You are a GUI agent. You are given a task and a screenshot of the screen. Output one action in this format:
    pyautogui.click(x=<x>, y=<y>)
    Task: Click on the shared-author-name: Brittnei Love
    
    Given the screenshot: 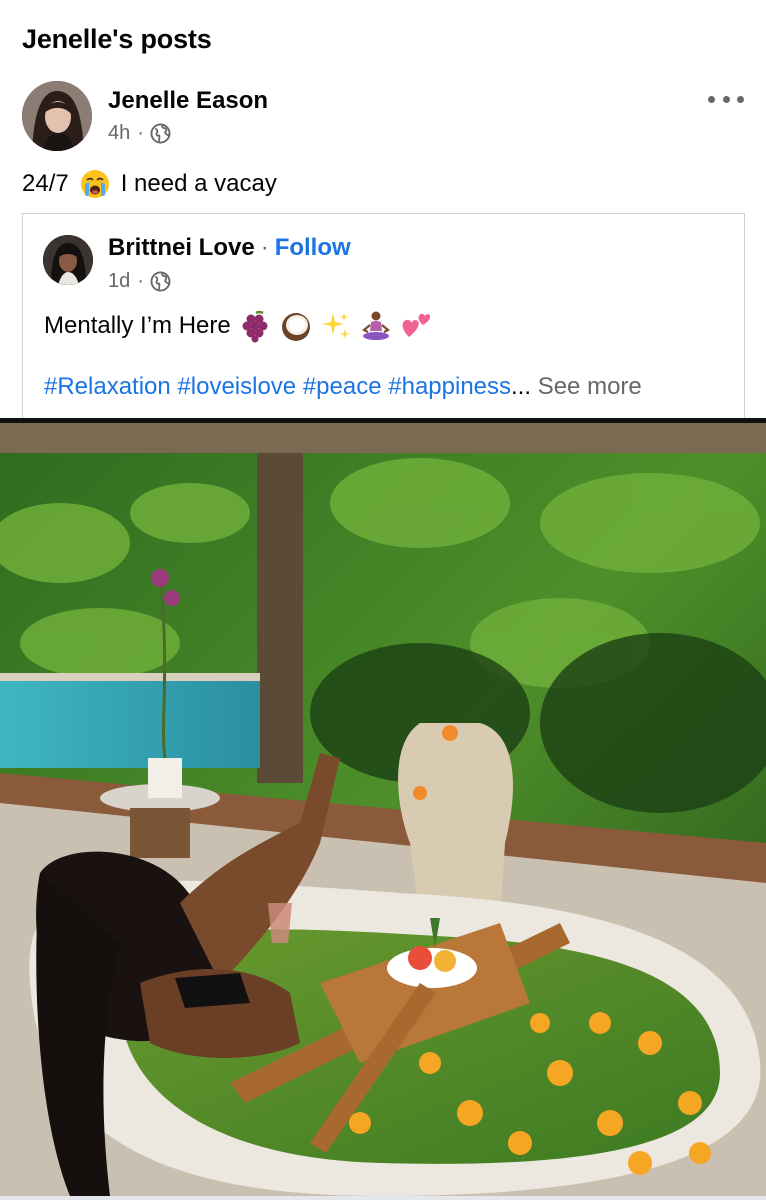 What is the action you would take?
    pyautogui.click(x=181, y=248)
    